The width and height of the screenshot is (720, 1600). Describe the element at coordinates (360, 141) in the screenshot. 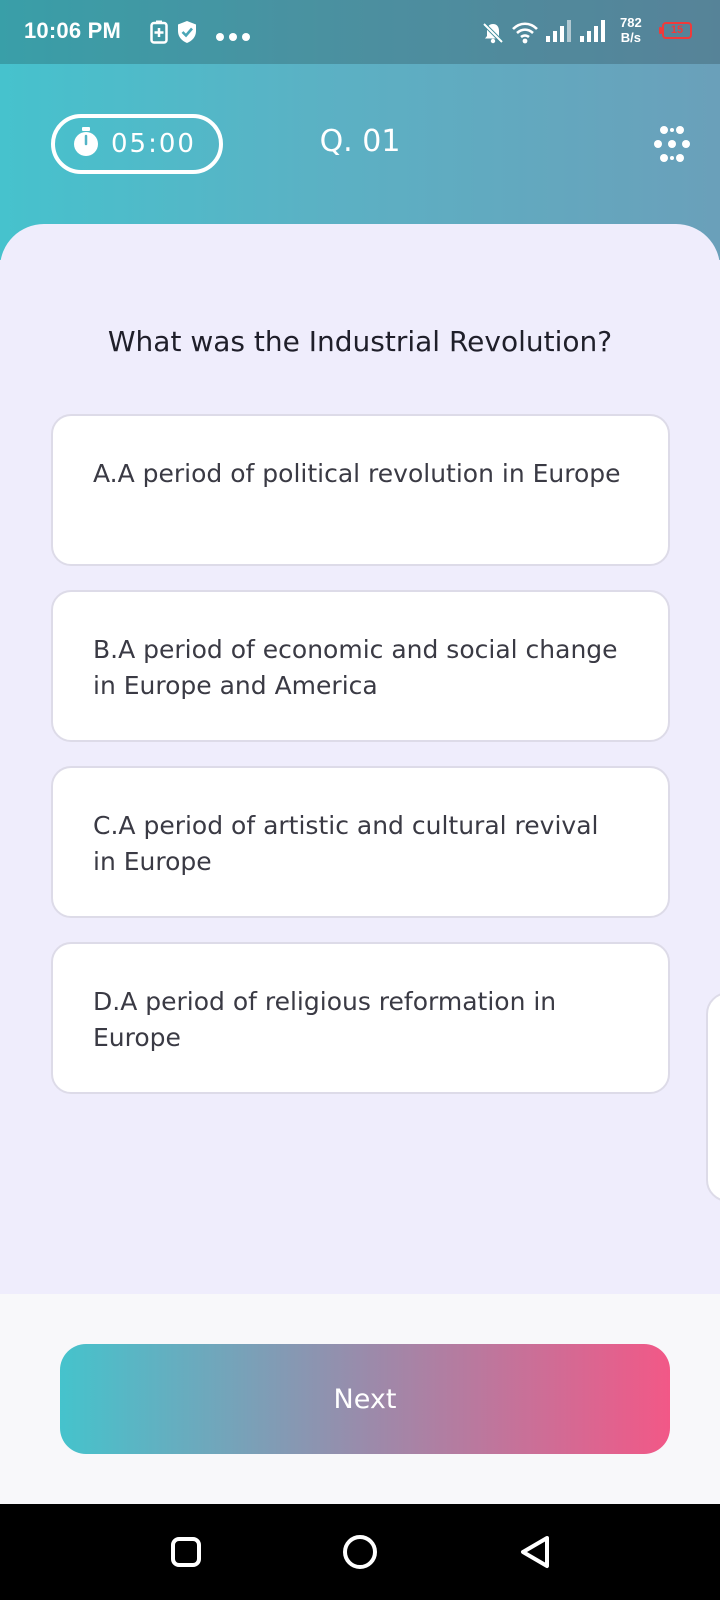

I see `question-number: Q. 01` at that location.